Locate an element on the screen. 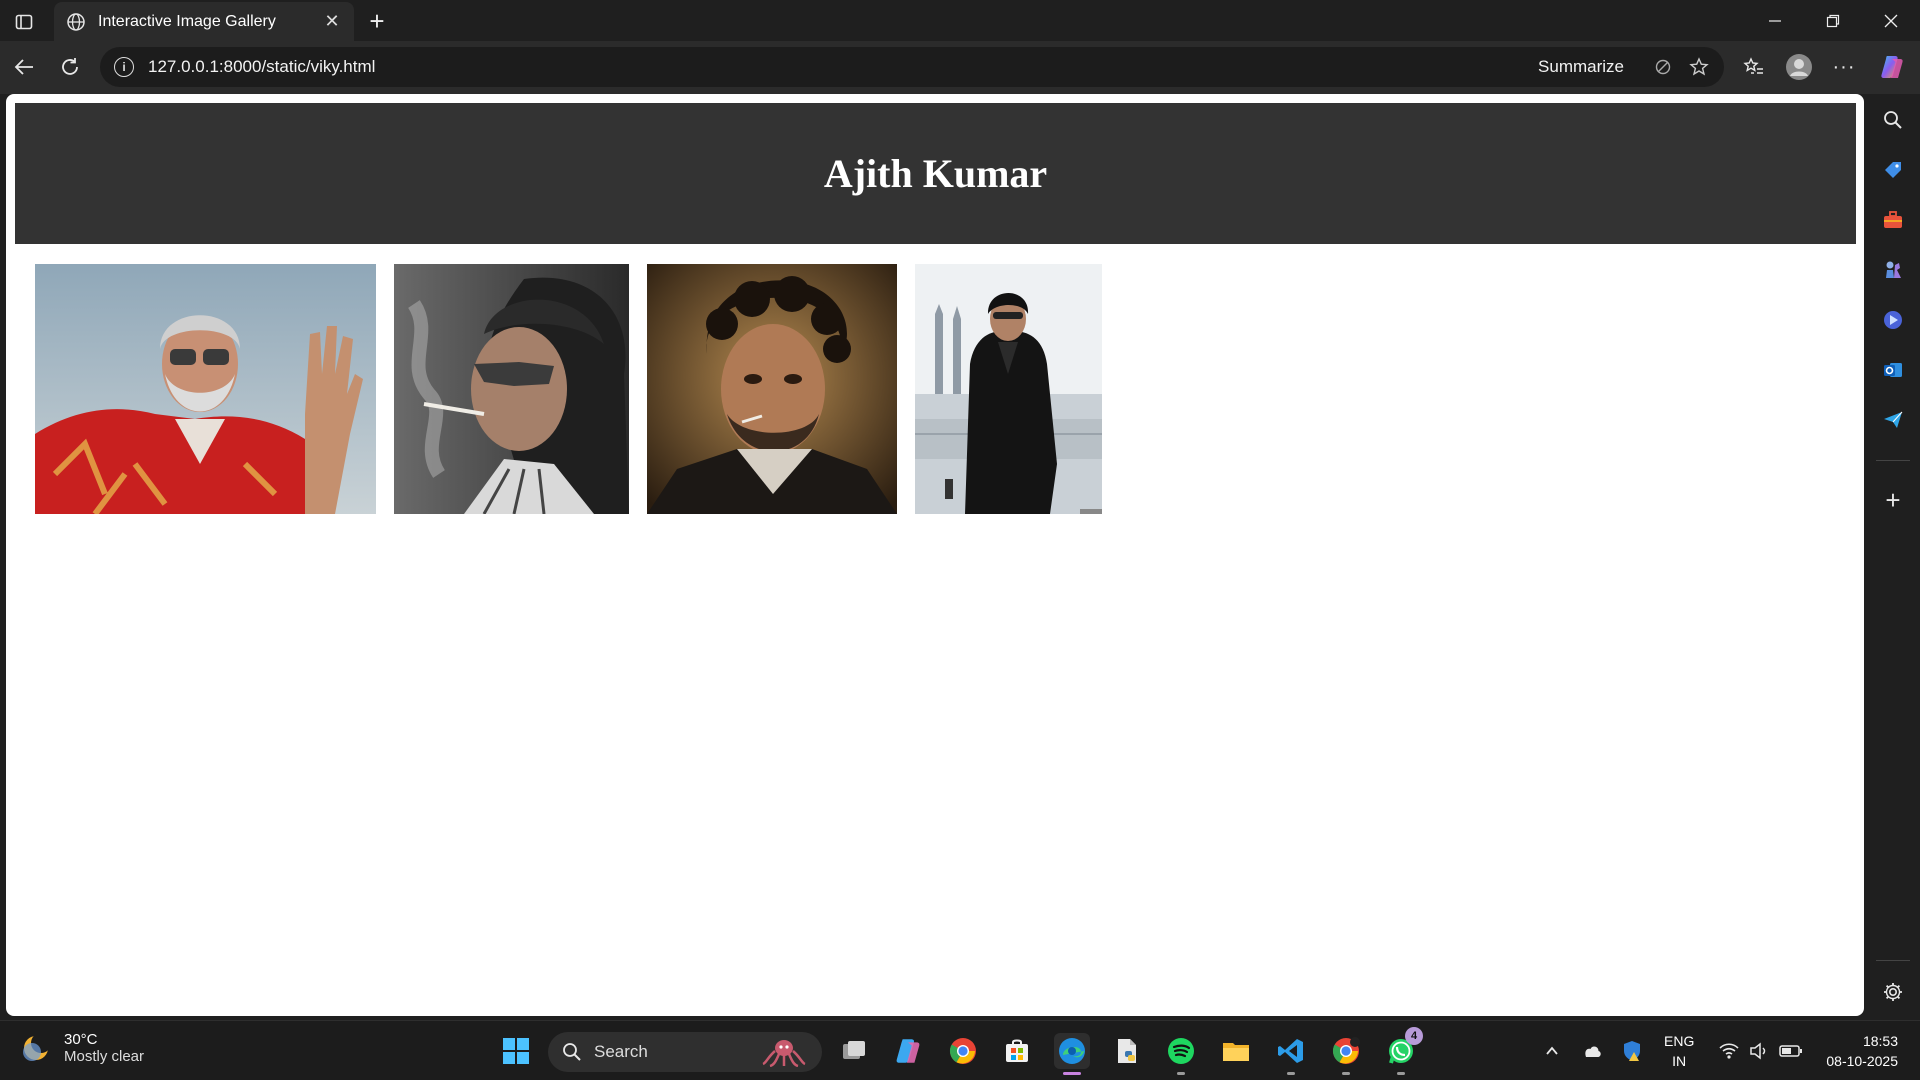  spotify-running-indicator is located at coordinates (1181, 1073).